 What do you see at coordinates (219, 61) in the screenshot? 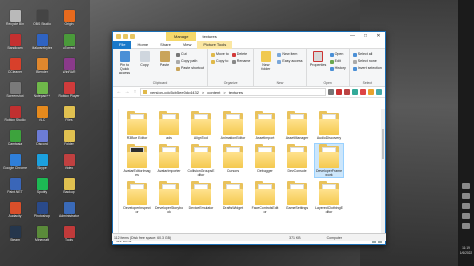
I see `copy-to-button: Copy to` at bounding box center [219, 61].